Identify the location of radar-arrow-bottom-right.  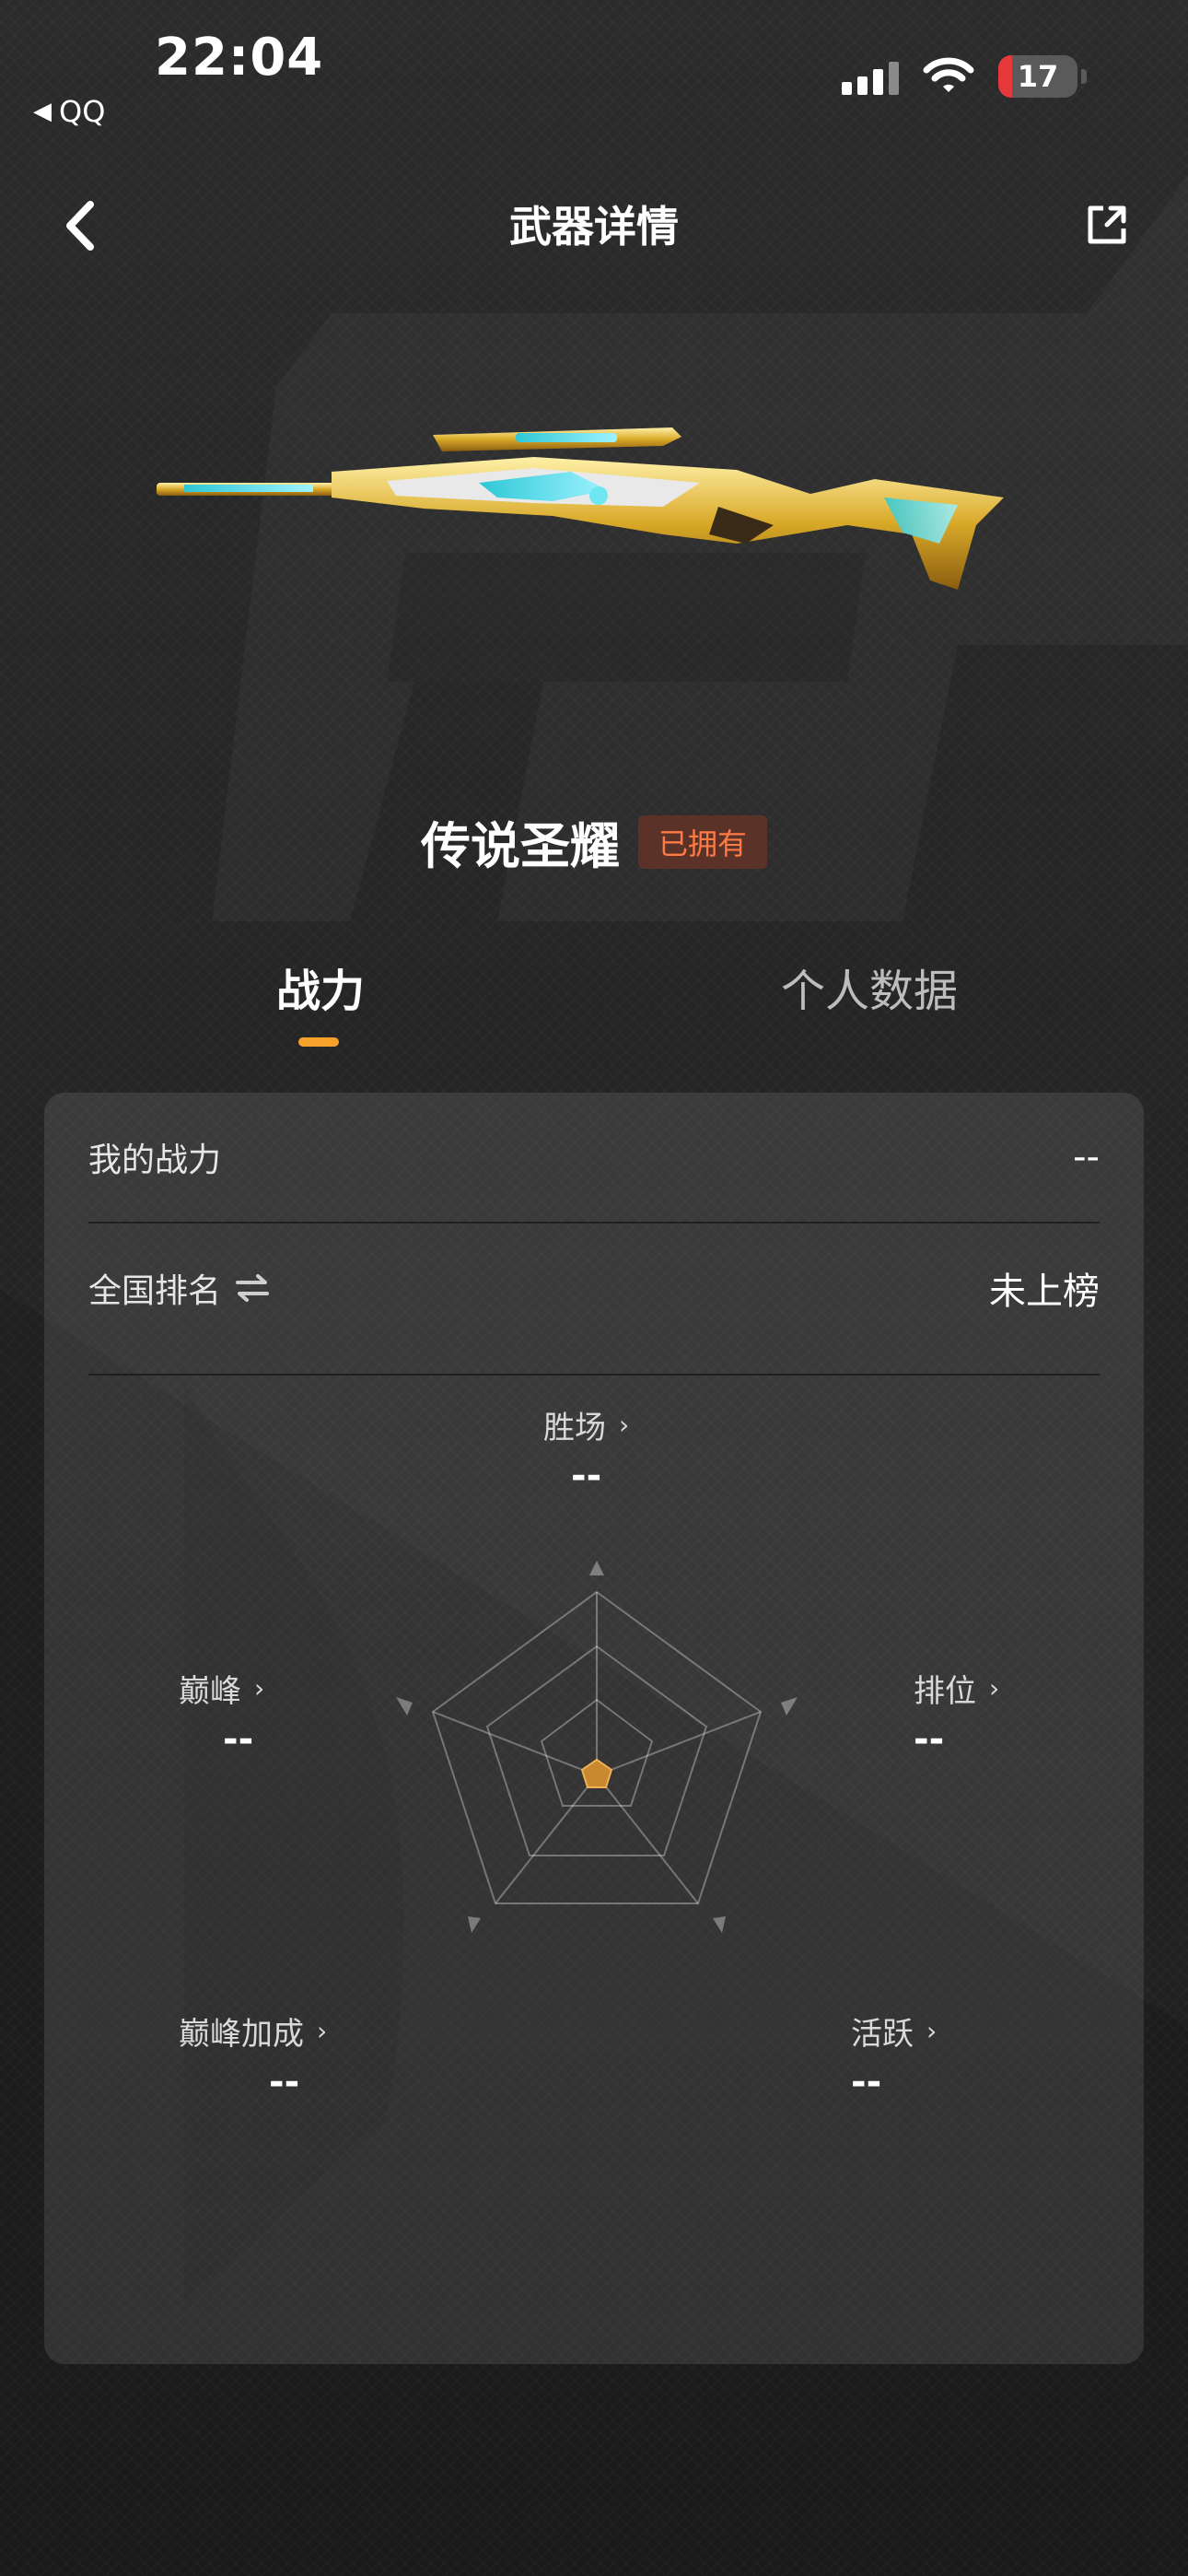
(719, 1924).